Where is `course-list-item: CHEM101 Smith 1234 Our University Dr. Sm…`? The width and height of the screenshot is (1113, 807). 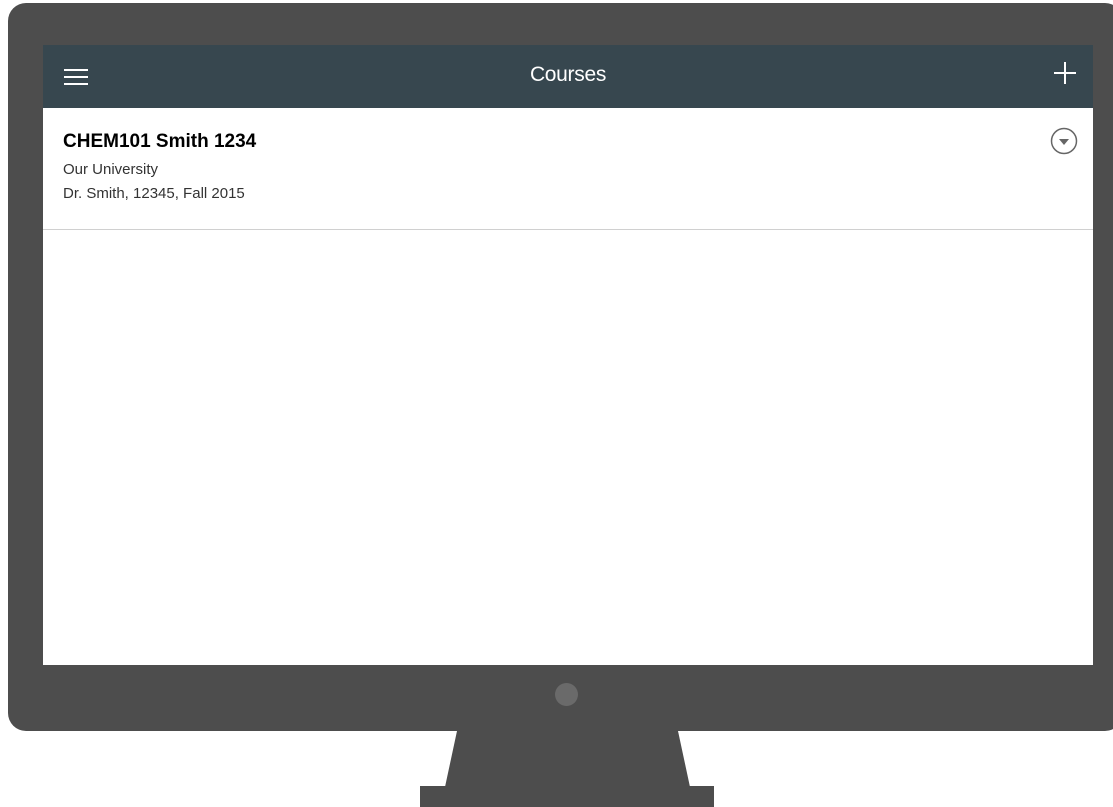
course-list-item: CHEM101 Smith 1234 Our University Dr. Sm… is located at coordinates (568, 169).